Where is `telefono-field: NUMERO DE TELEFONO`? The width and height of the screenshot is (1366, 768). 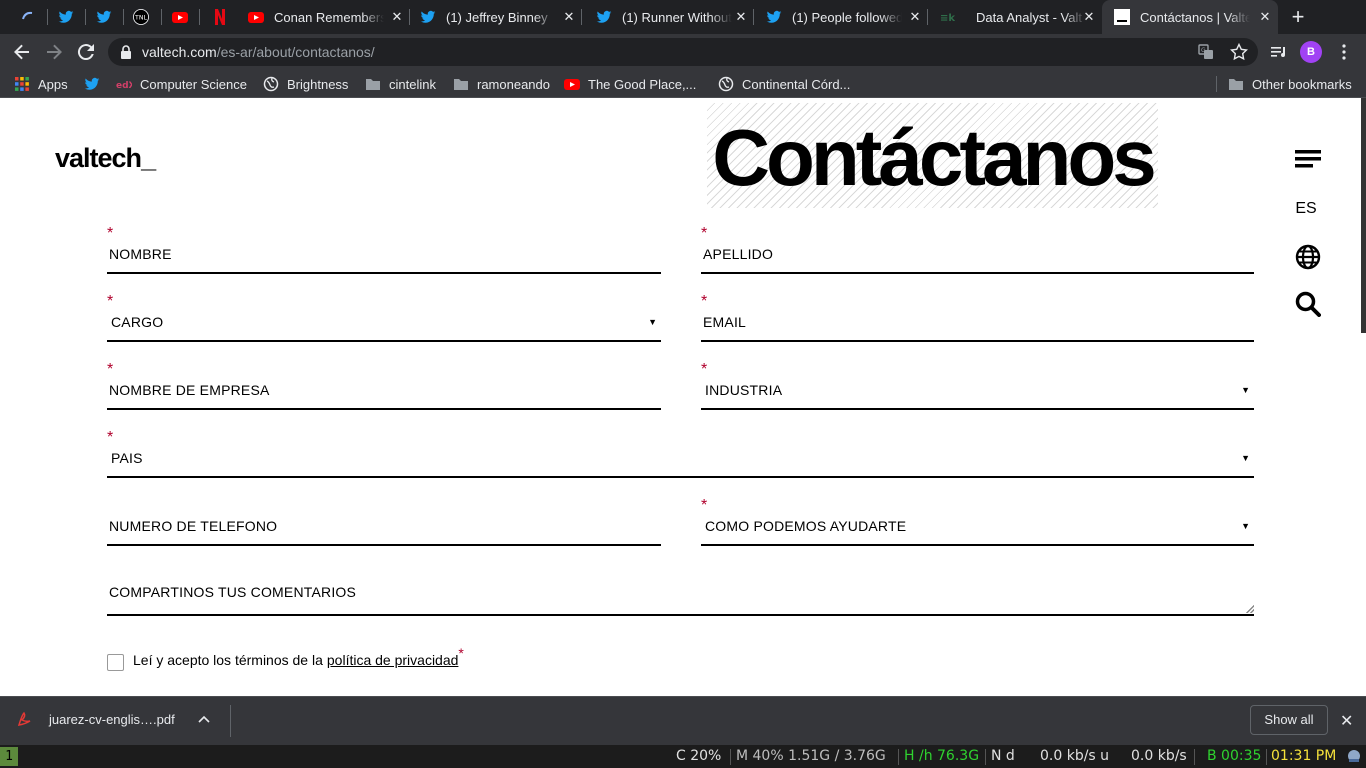 telefono-field: NUMERO DE TELEFONO is located at coordinates (384, 526).